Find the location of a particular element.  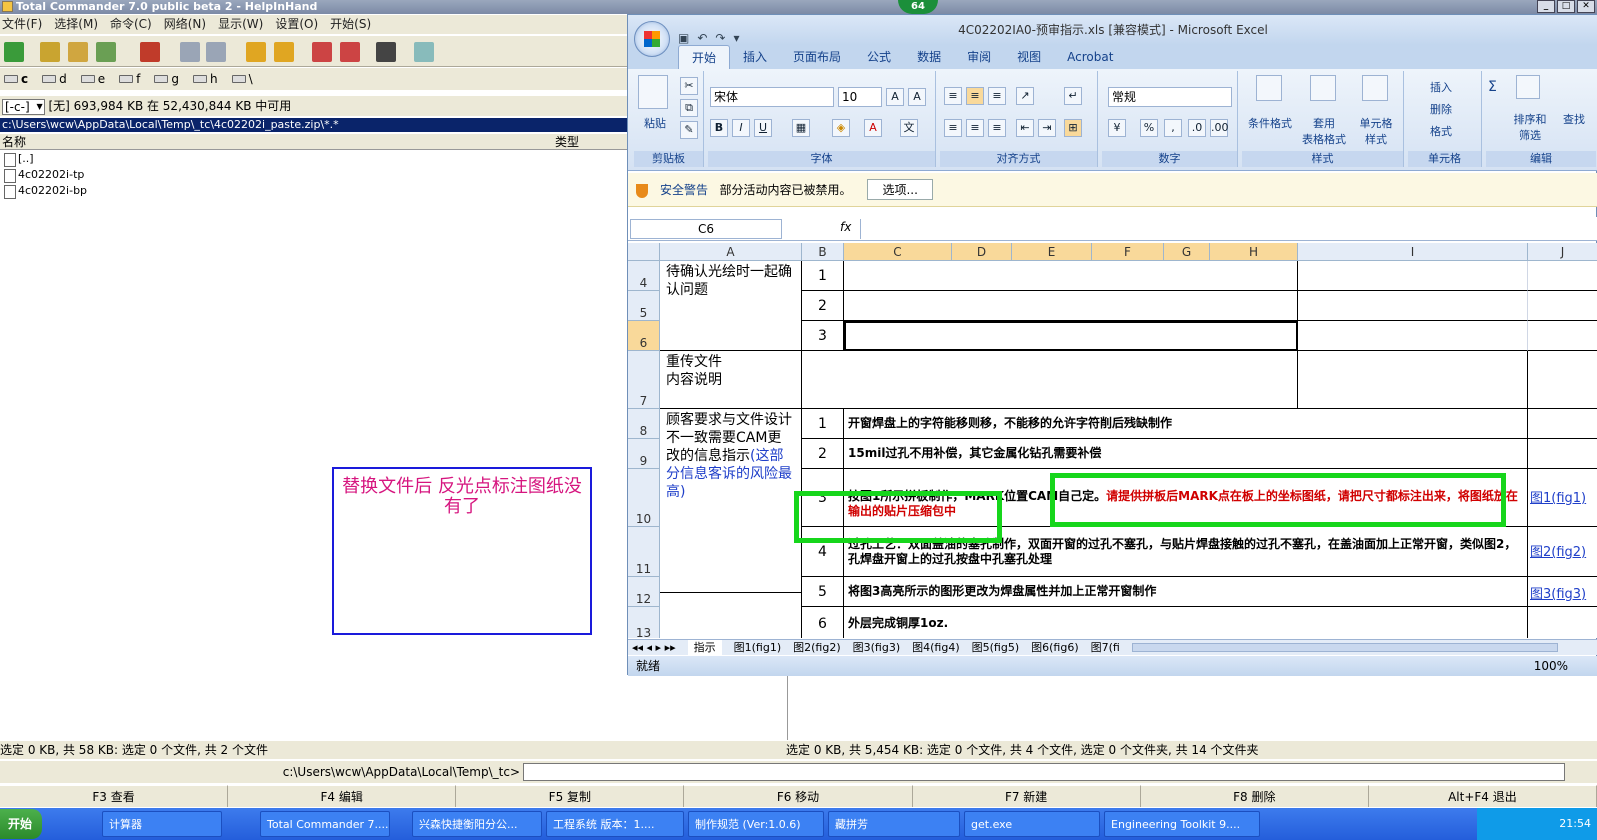

shrink-font-icon: A is located at coordinates (917, 97).